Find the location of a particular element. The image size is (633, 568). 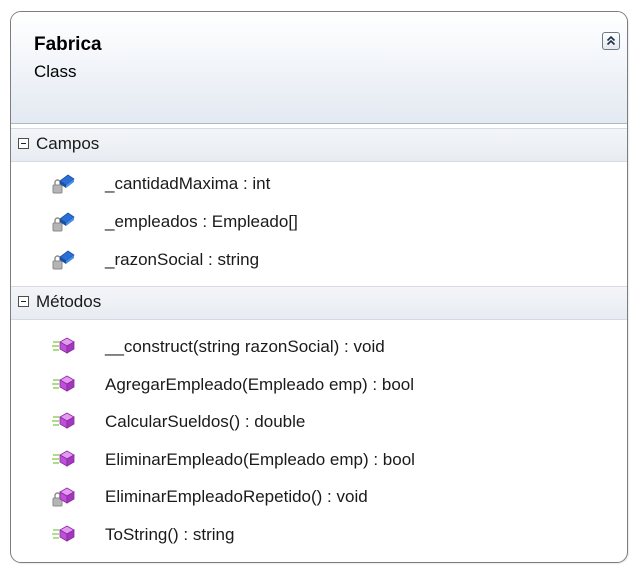

method-item: ToString() : string is located at coordinates (331, 536).